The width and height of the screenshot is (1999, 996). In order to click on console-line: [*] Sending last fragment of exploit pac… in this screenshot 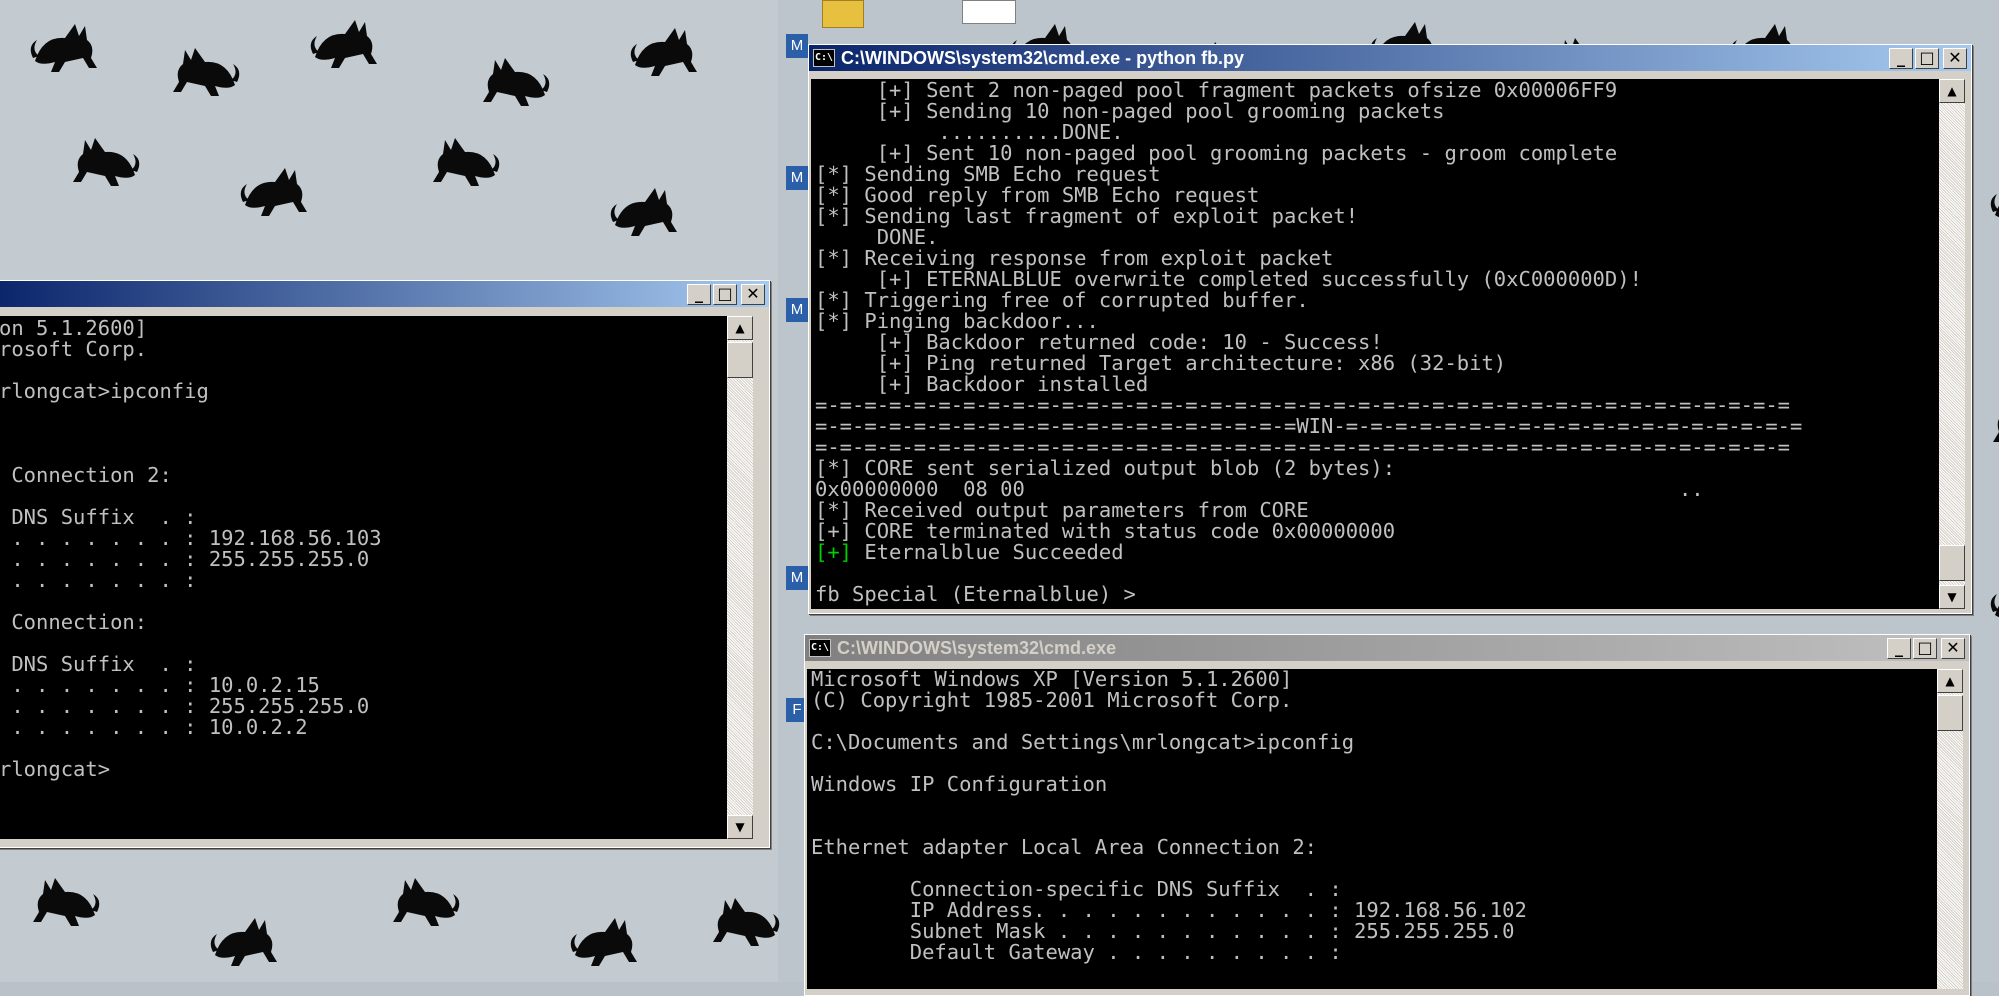, I will do `click(1087, 216)`.